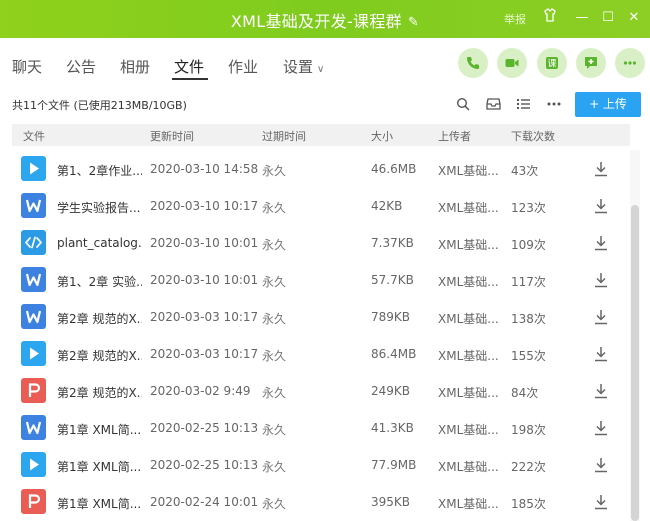 The image size is (650, 521). Describe the element at coordinates (135, 66) in the screenshot. I see `tab-album: 相册` at that location.